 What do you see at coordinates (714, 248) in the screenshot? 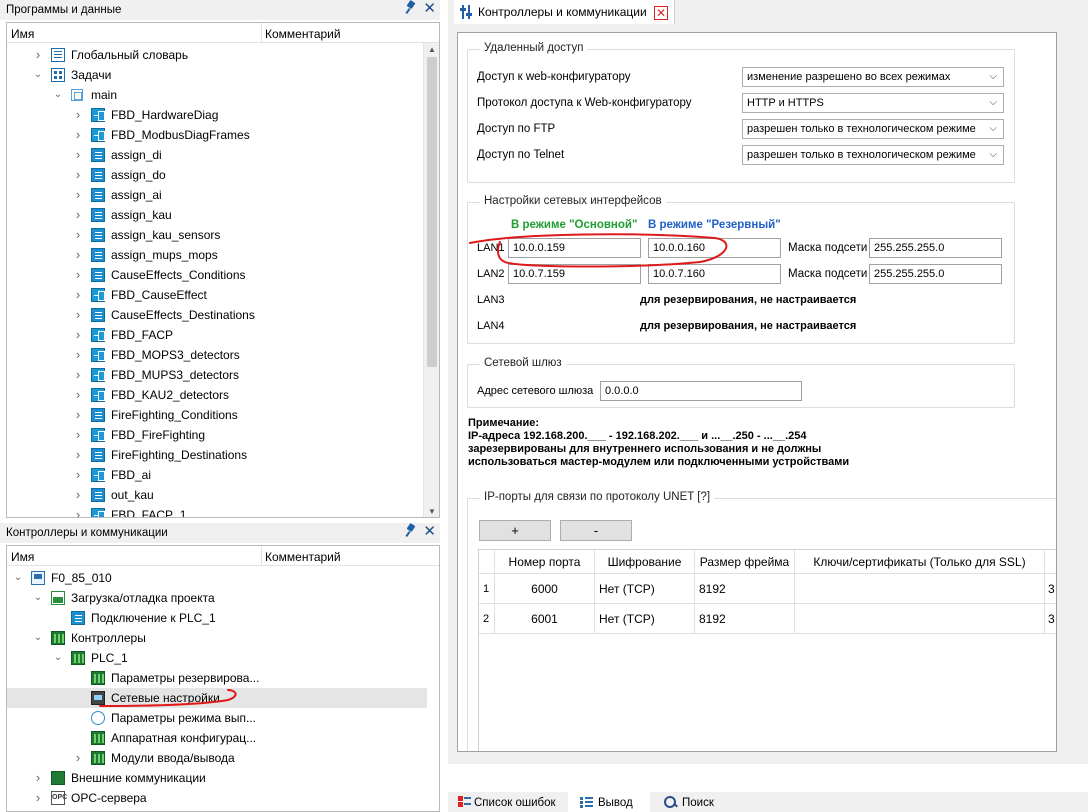
I see `lan1-reserve-ip-input: 10.0.0.160` at bounding box center [714, 248].